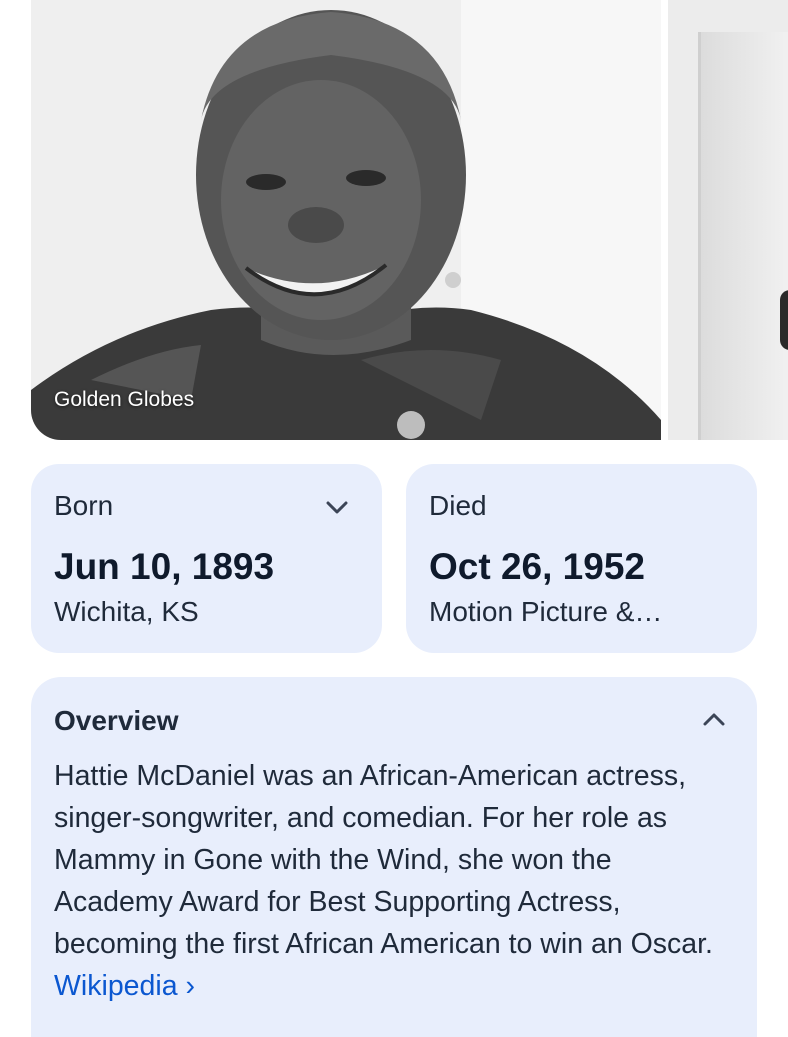 Image resolution: width=788 pixels, height=1037 pixels. I want to click on chevron-down-icon, so click(337, 507).